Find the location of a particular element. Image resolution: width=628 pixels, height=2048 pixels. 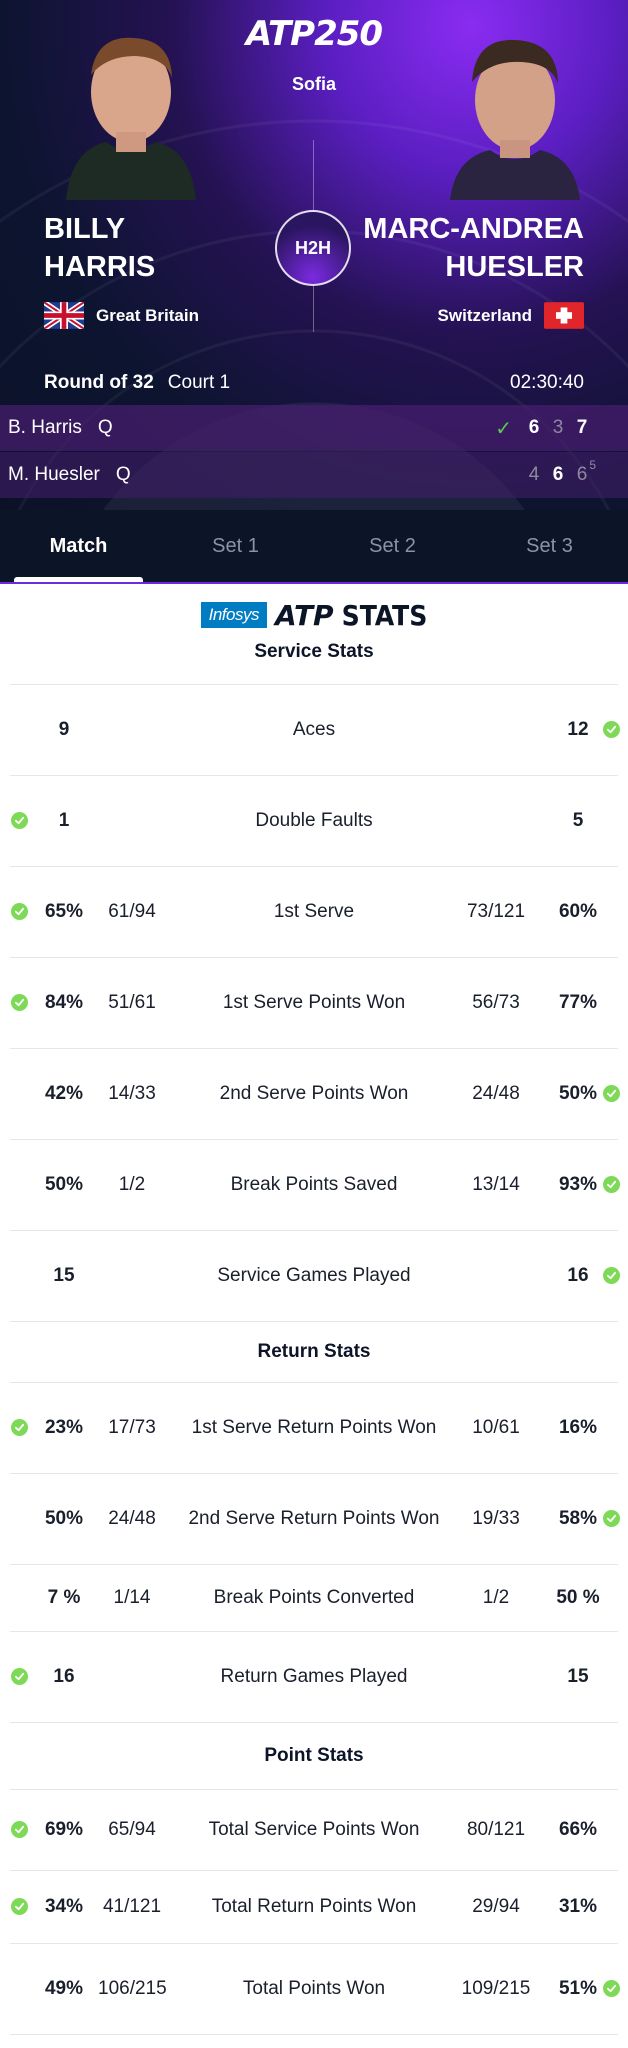

round-label: Round of 32 is located at coordinates (99, 382).